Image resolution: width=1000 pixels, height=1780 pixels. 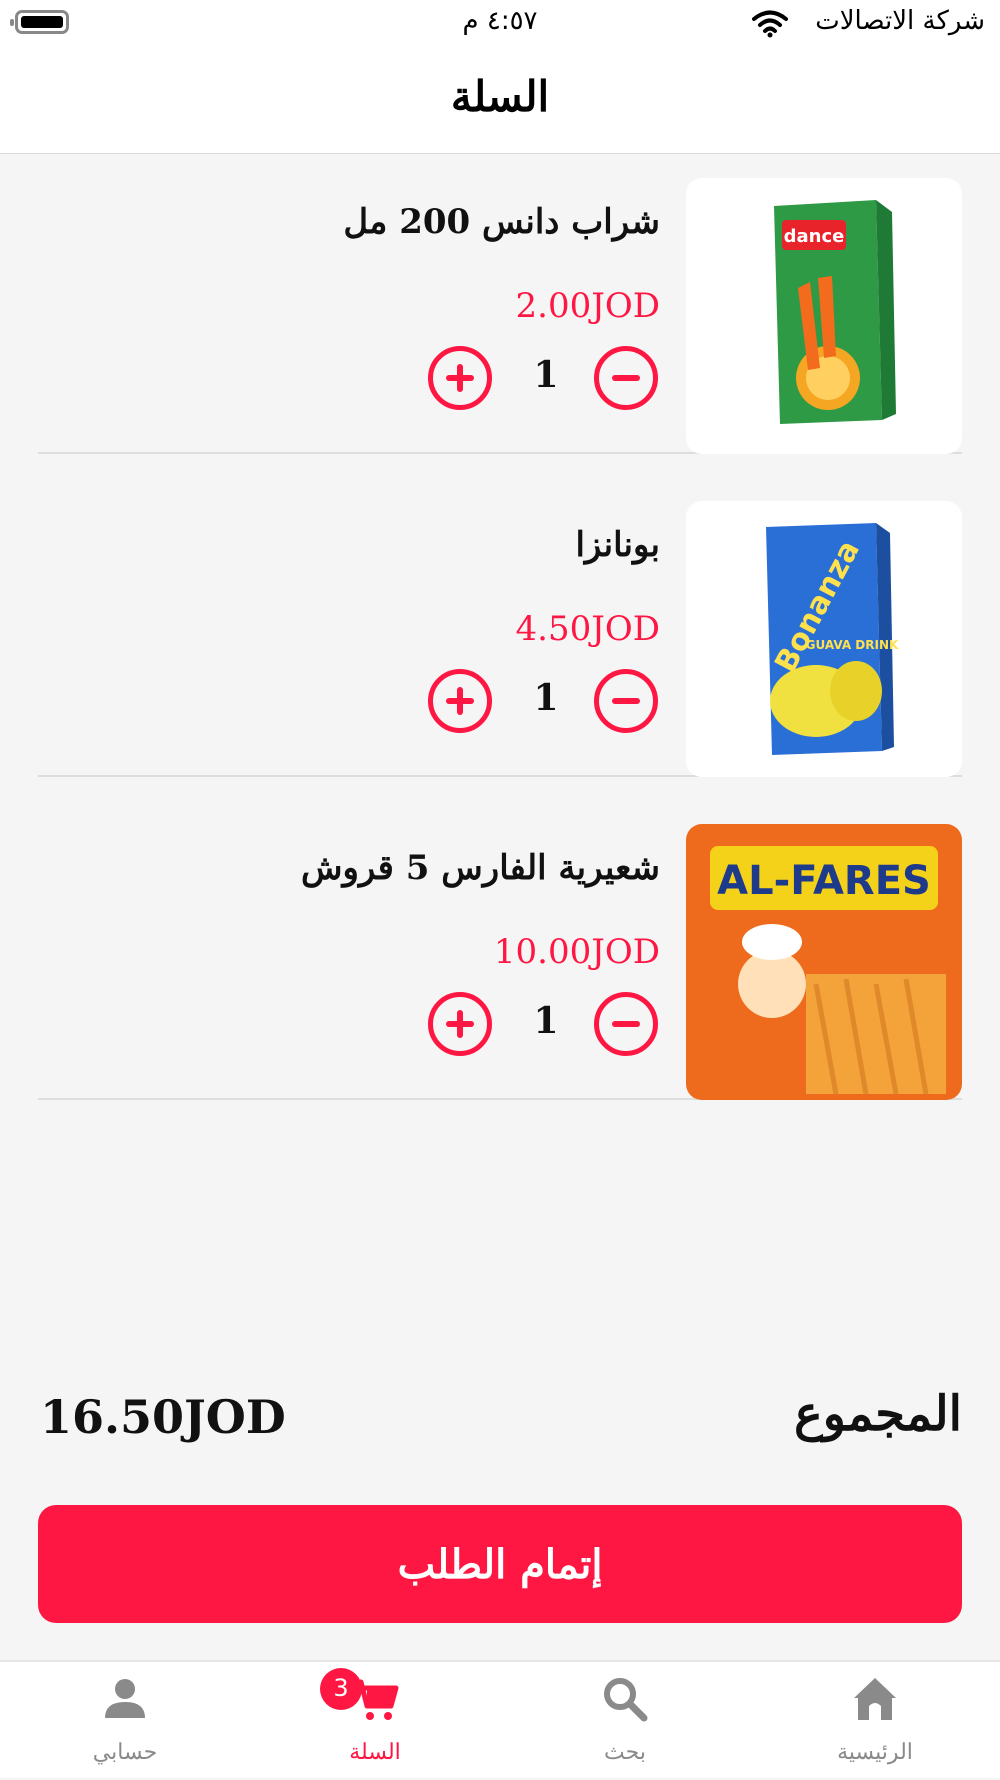 I want to click on carrier-name: شركة الاتصالات, so click(x=900, y=21).